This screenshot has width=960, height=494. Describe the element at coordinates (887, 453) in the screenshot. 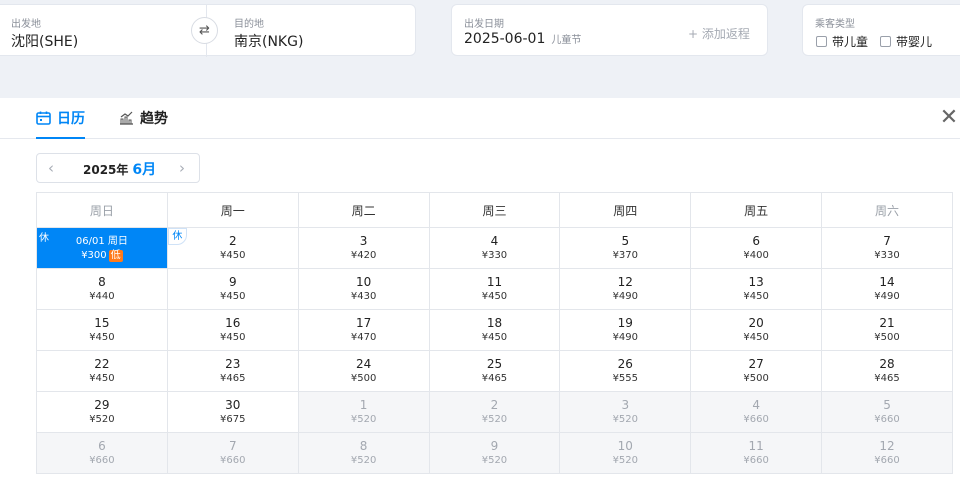

I see `calendar-day-other-month: 12 ¥660` at that location.